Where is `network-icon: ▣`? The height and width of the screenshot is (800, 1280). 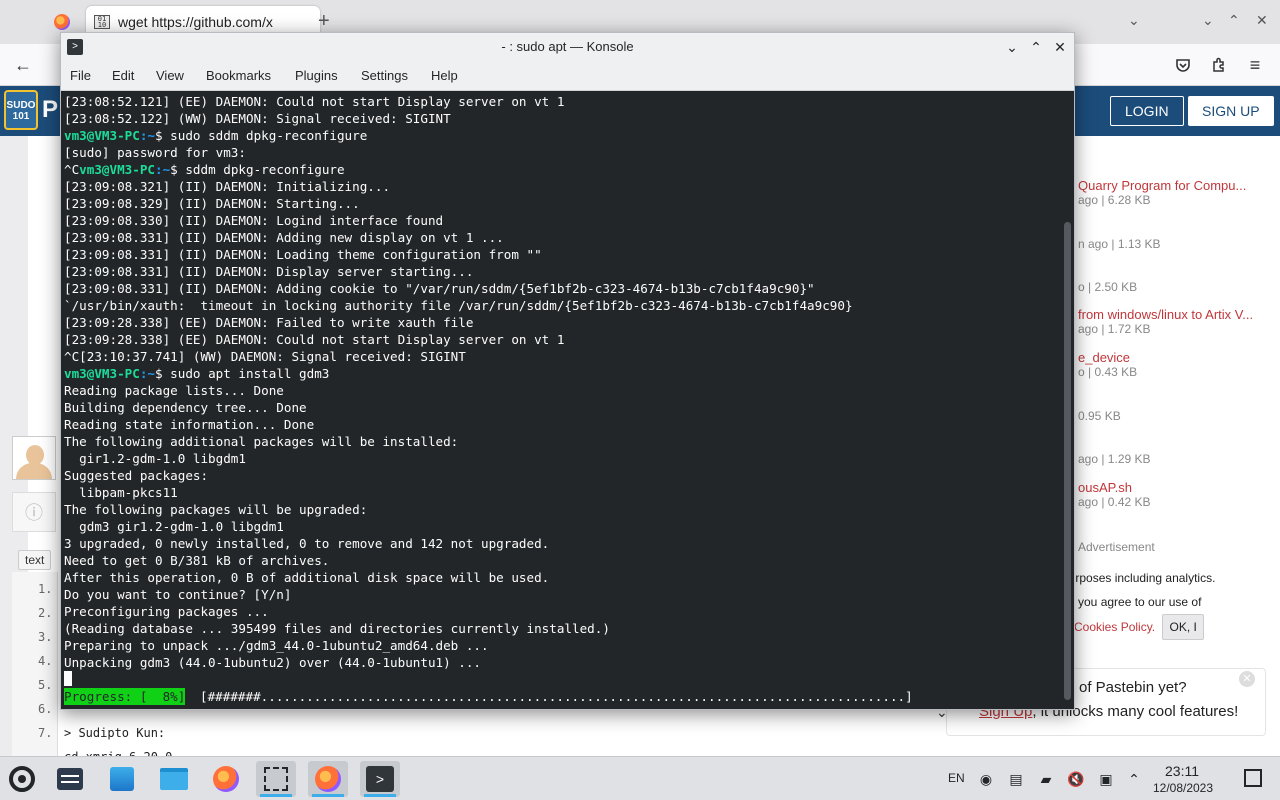
network-icon: ▣ is located at coordinates (1106, 779).